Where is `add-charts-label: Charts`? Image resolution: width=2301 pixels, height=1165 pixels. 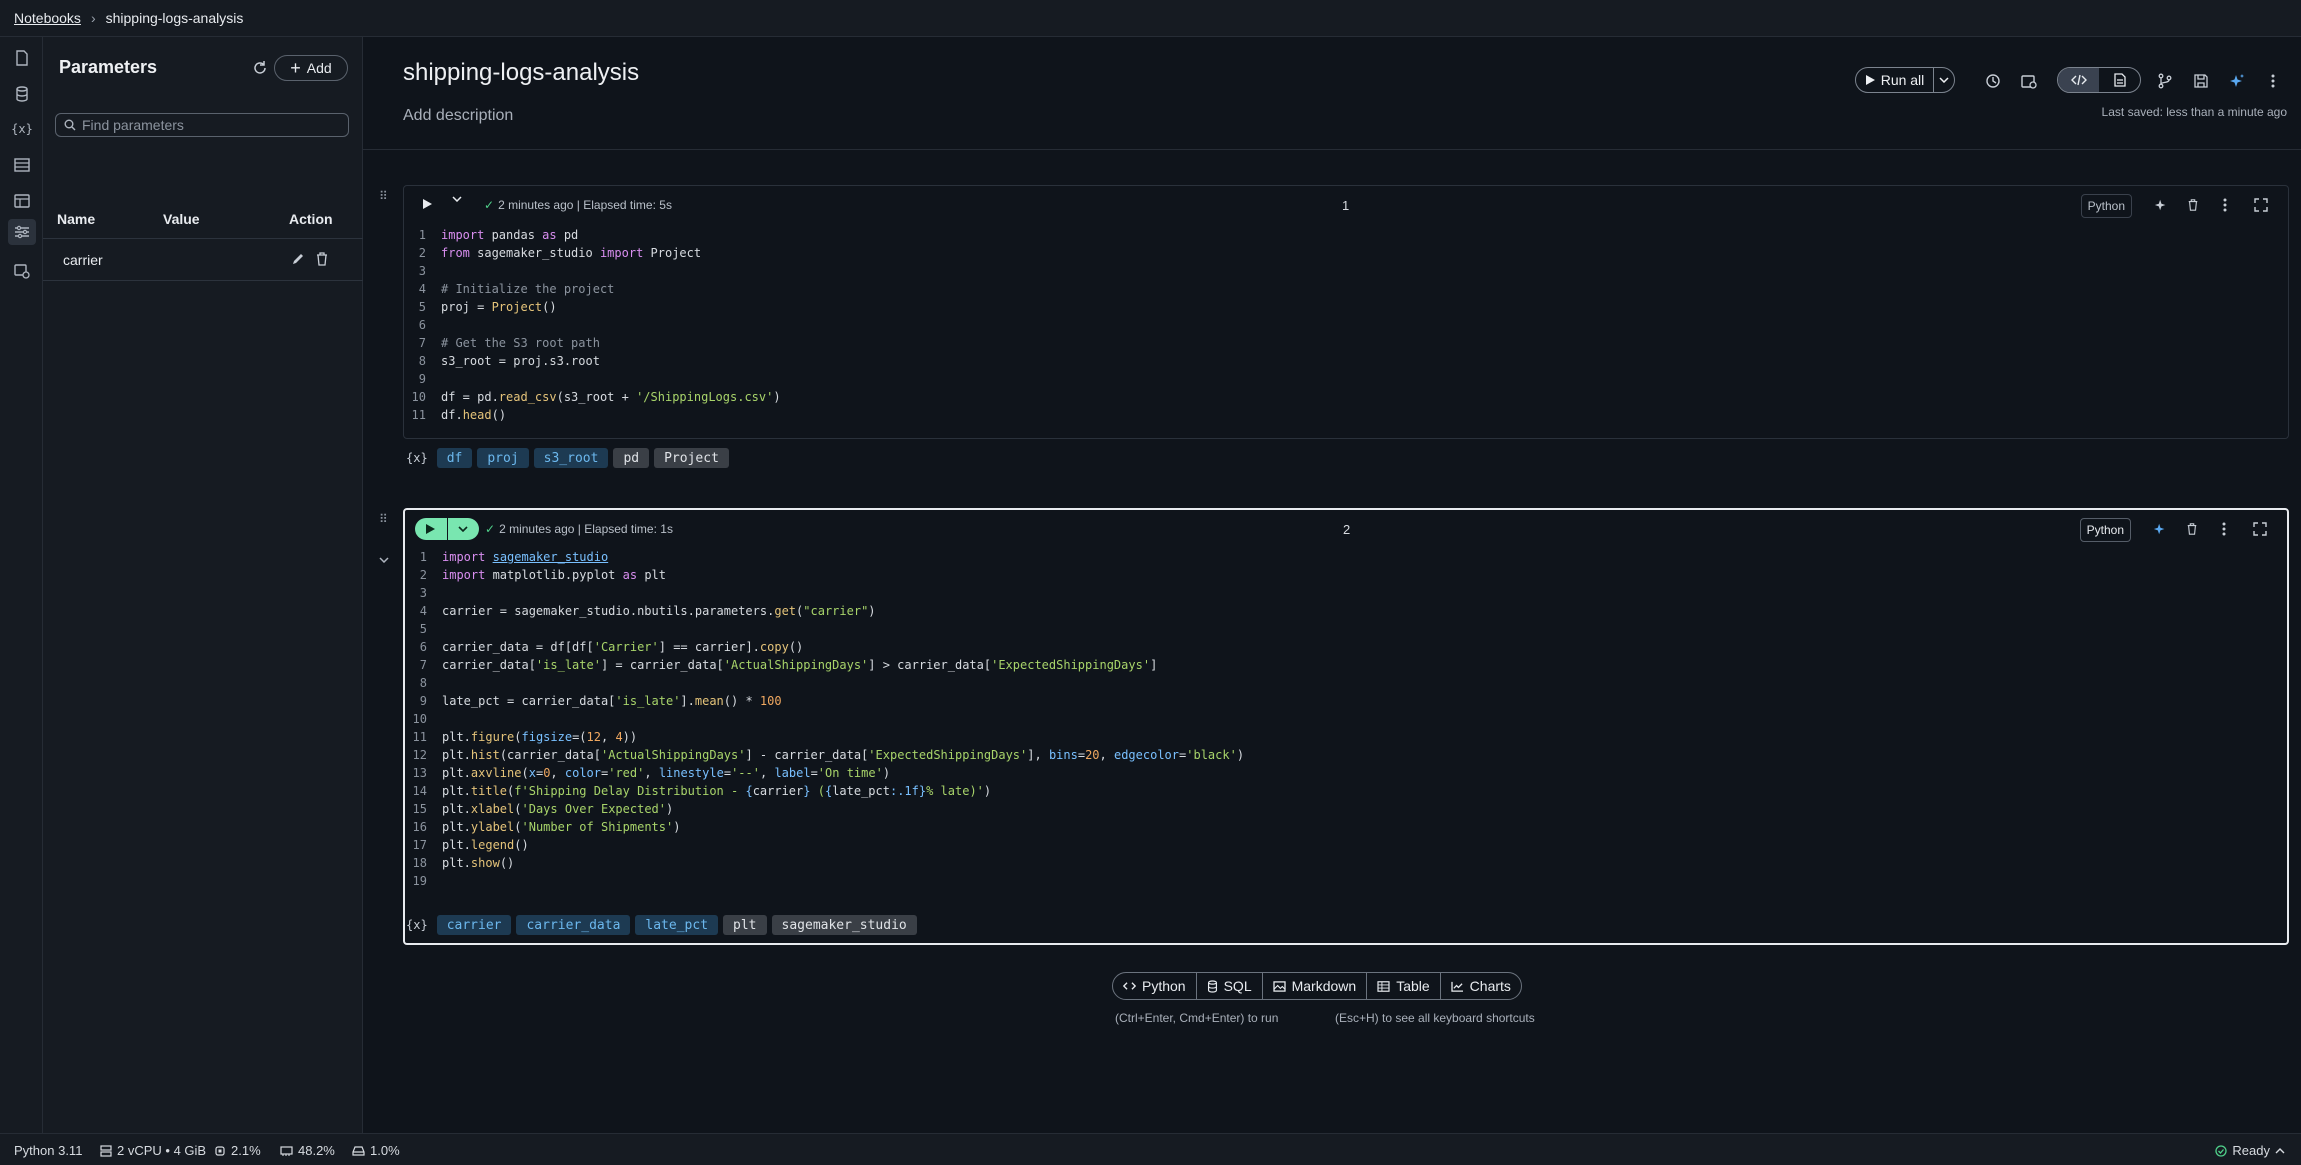 add-charts-label: Charts is located at coordinates (1490, 986).